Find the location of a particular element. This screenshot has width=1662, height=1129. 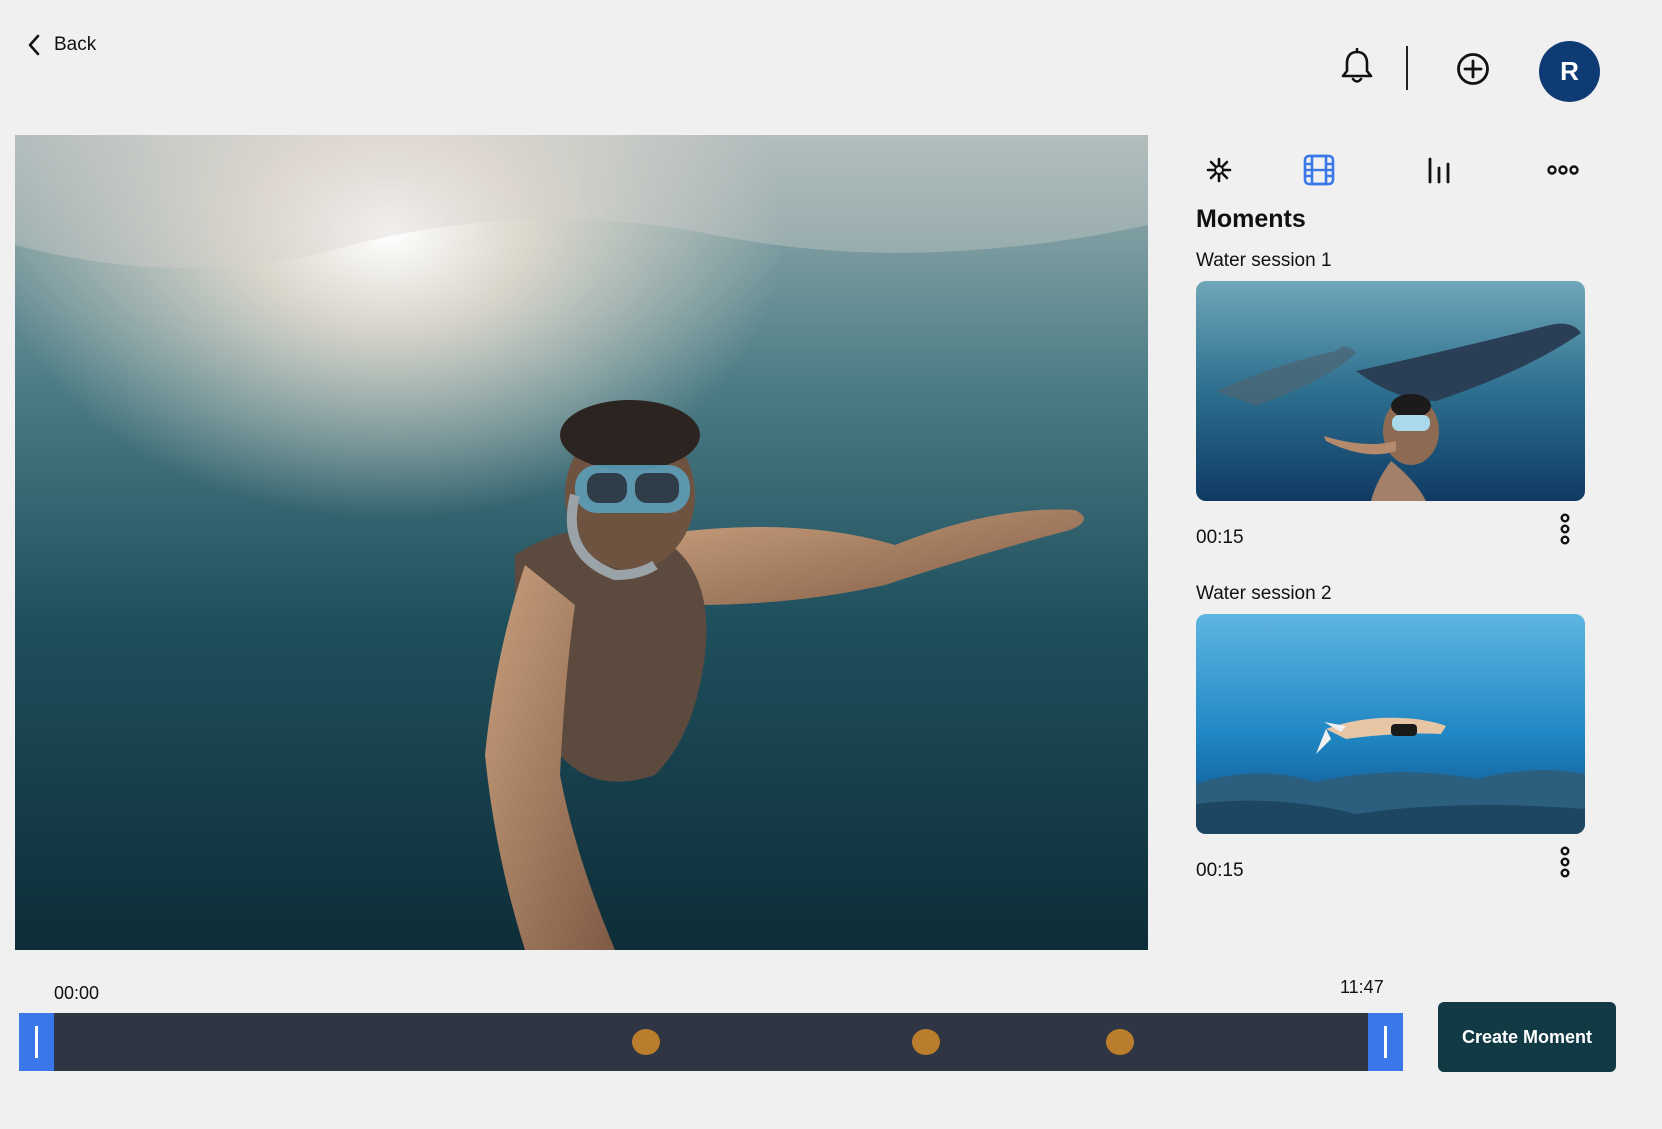

moment-2-label: Water session 2 is located at coordinates (1264, 593).